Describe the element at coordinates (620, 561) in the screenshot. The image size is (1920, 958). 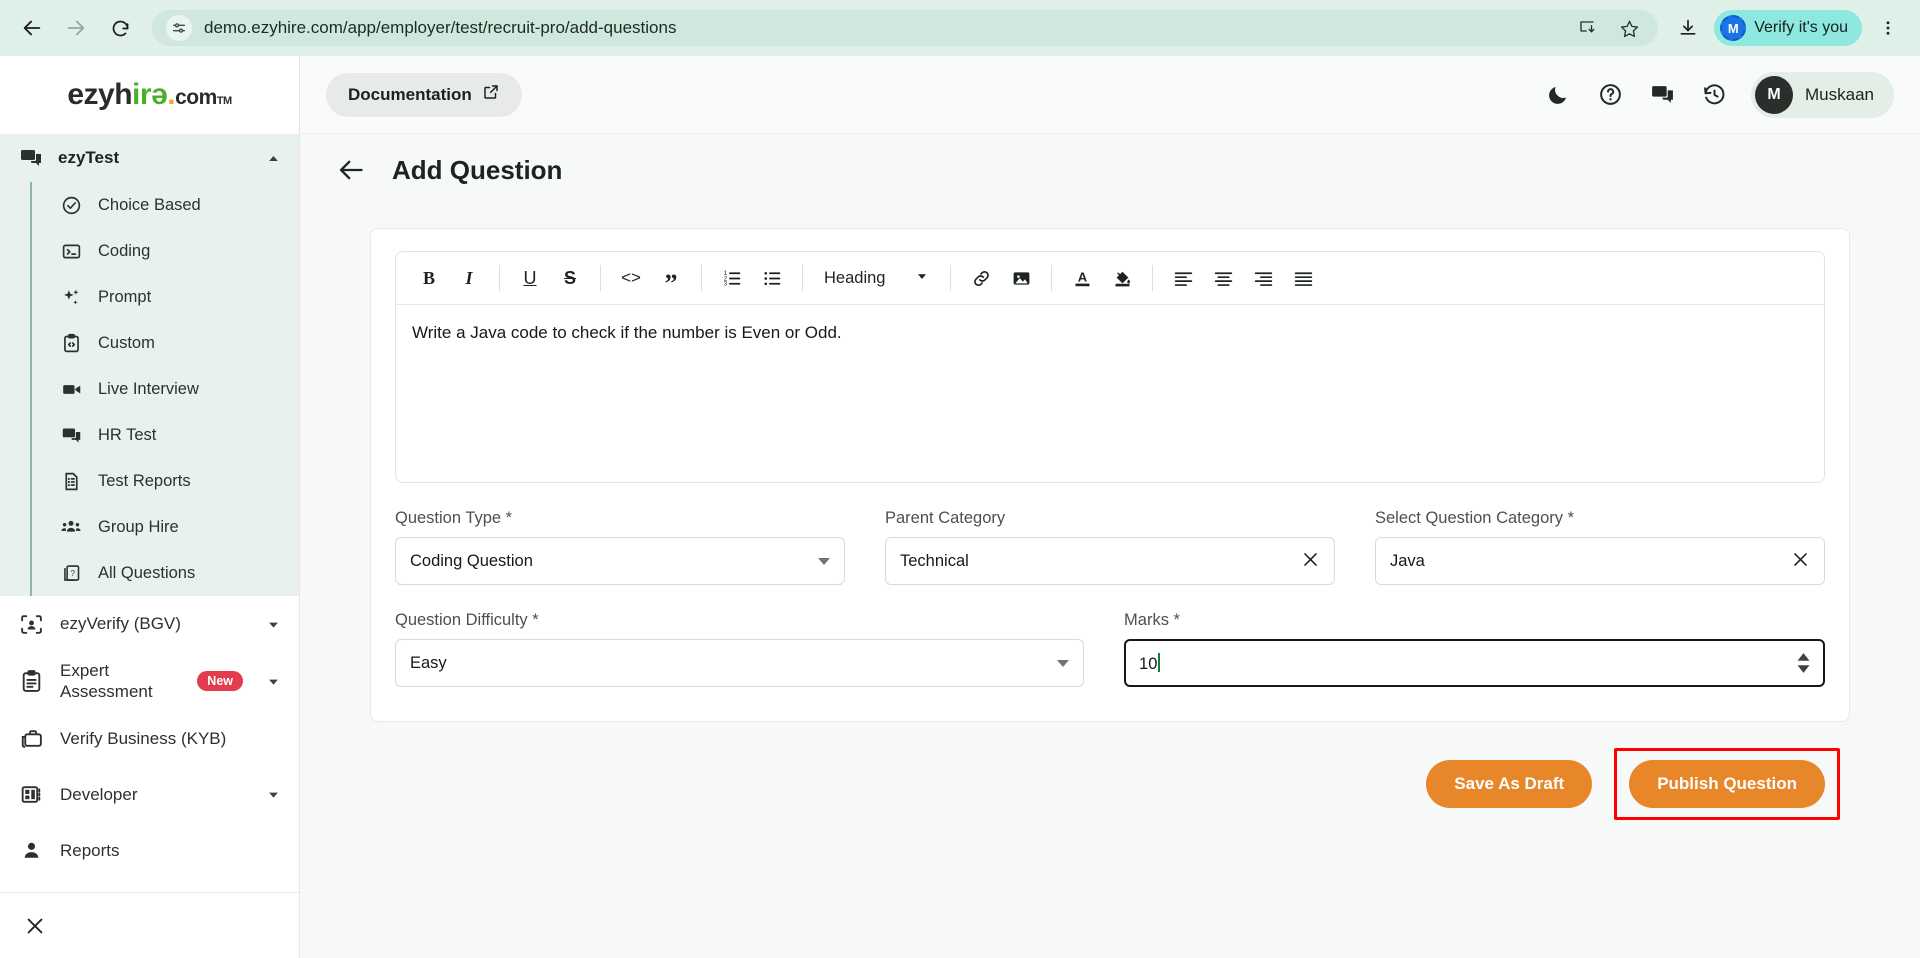
I see `question-type-select: Coding Question` at that location.